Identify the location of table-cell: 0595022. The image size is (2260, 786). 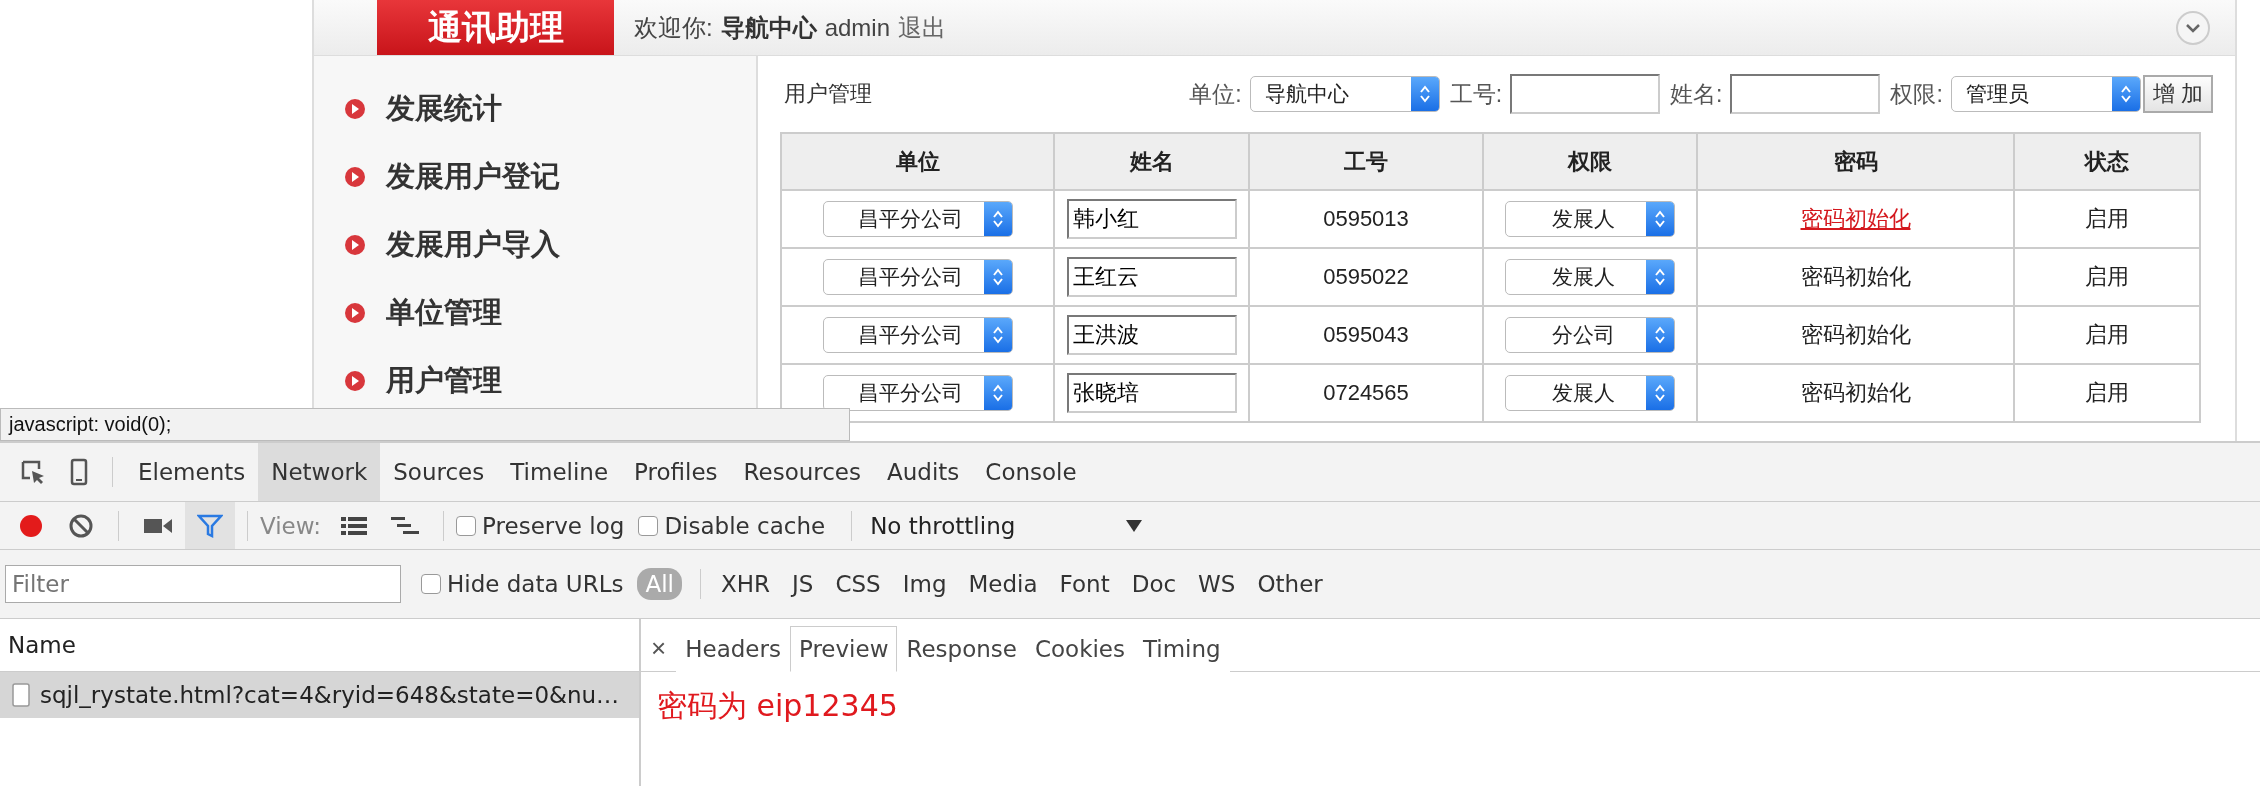
(1366, 276).